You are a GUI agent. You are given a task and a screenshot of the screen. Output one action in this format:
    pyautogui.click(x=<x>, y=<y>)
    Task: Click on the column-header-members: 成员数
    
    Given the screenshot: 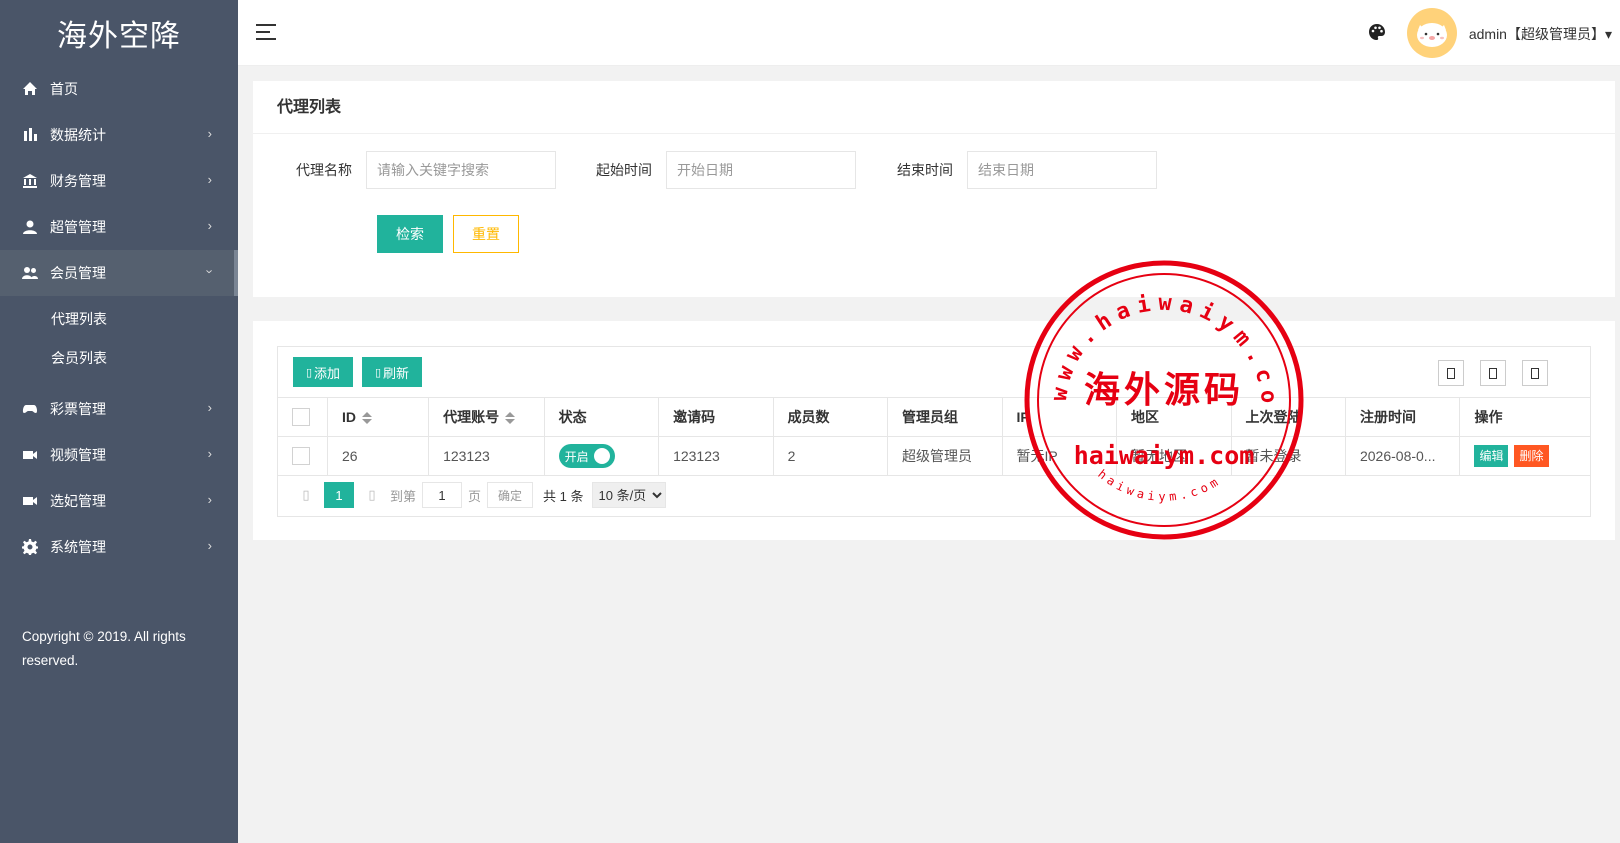 What is the action you would take?
    pyautogui.click(x=831, y=417)
    